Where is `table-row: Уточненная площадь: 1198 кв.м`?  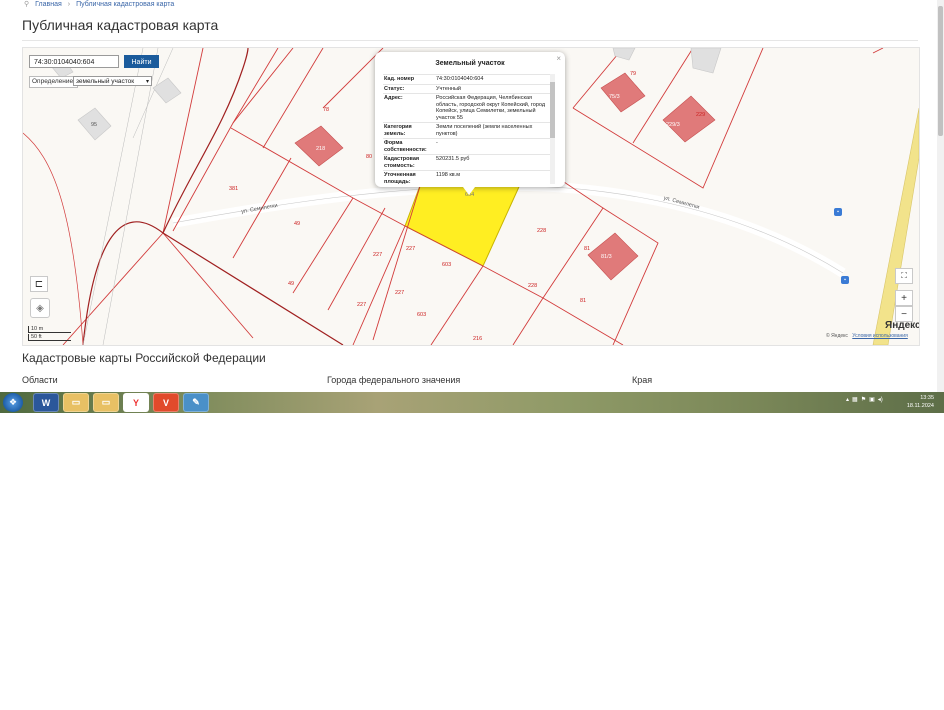 table-row: Уточненная площадь: 1198 кв.м is located at coordinates (467, 178).